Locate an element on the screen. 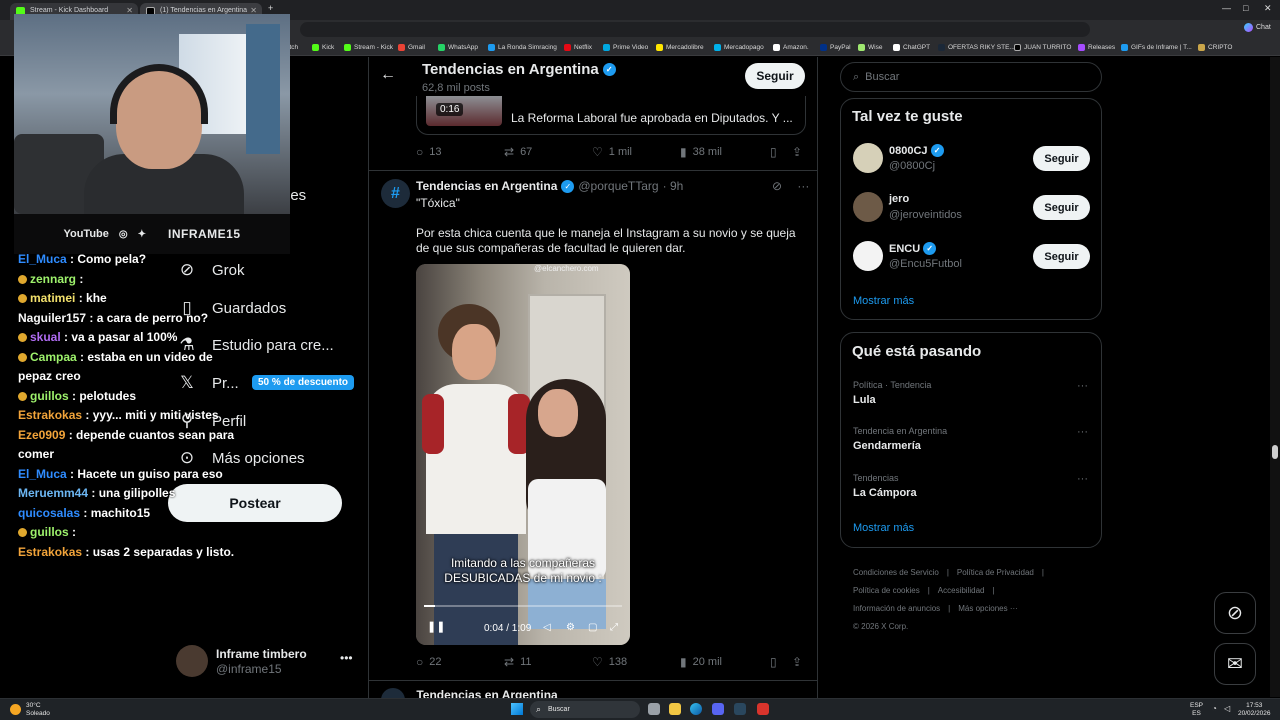 This screenshot has height=720, width=1280. bookmark-item: Releases is located at coordinates (1096, 47).